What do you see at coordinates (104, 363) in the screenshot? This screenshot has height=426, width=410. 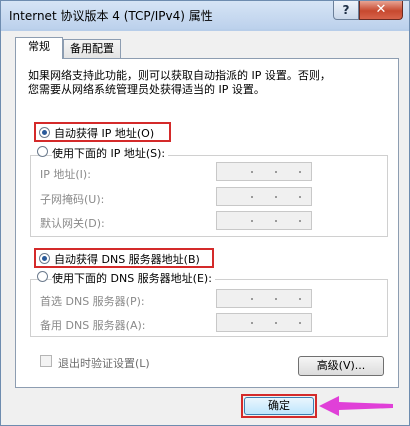 I see `validate-on-exit-label: 退出时验证设置(L)` at bounding box center [104, 363].